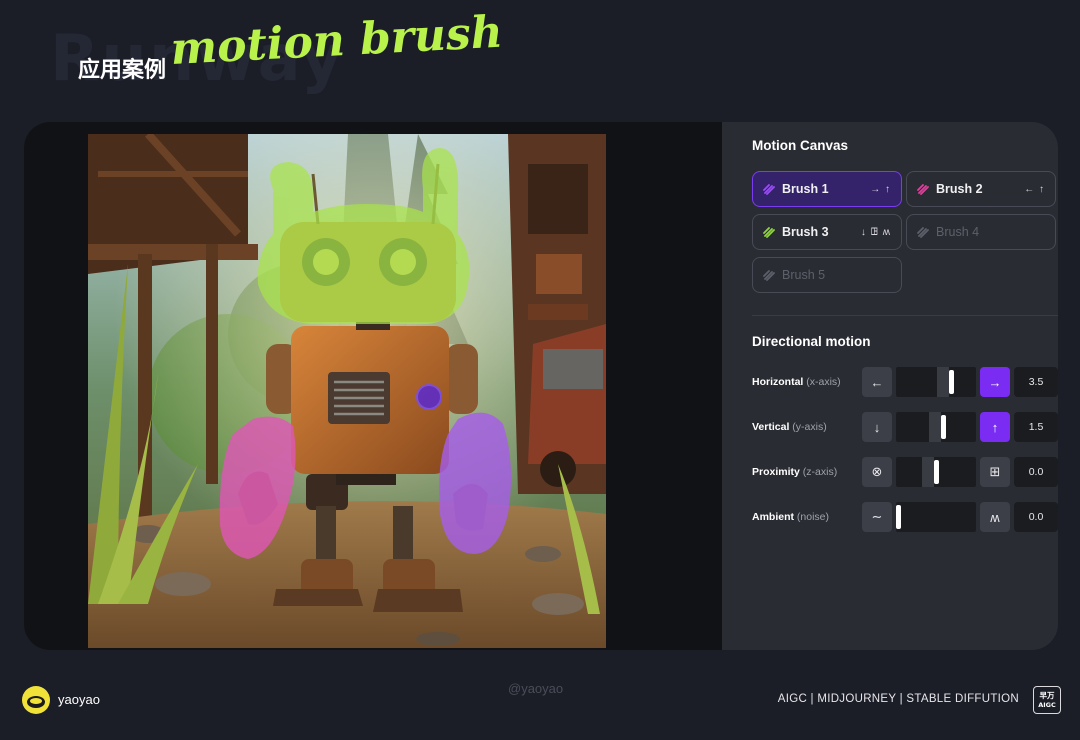 The height and width of the screenshot is (740, 1080). I want to click on wave-low-icon: ∼, so click(877, 517).